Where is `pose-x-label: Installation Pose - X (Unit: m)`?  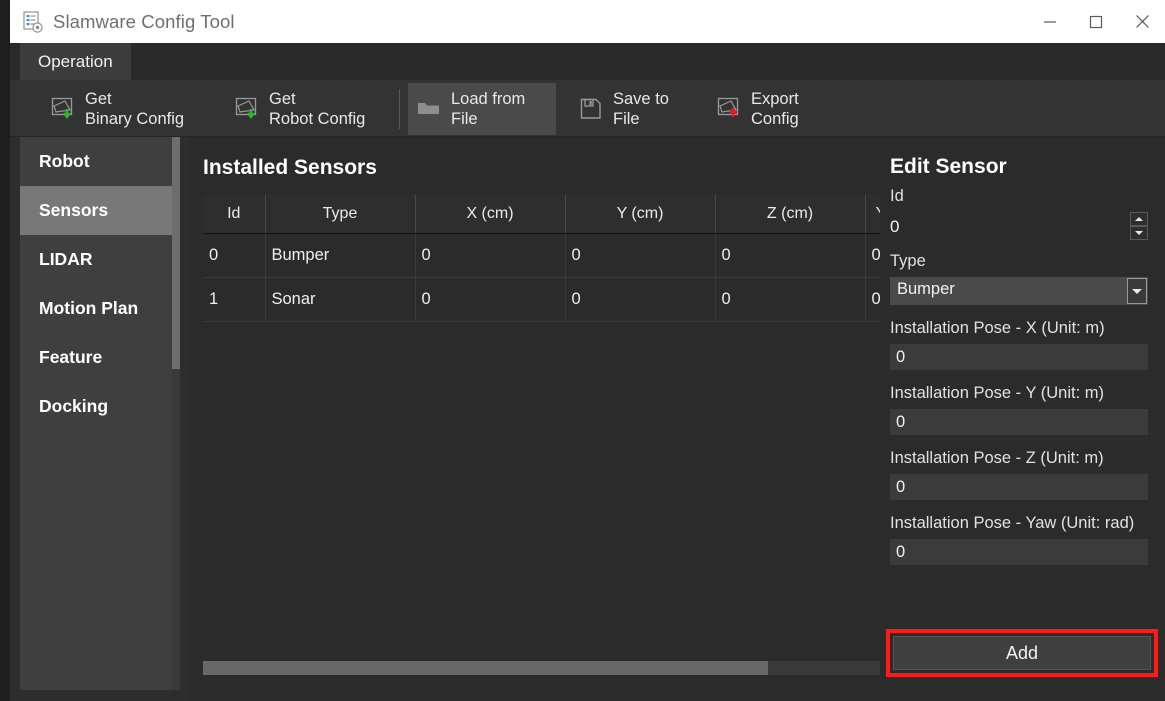
pose-x-label: Installation Pose - X (Unit: m) is located at coordinates (997, 328).